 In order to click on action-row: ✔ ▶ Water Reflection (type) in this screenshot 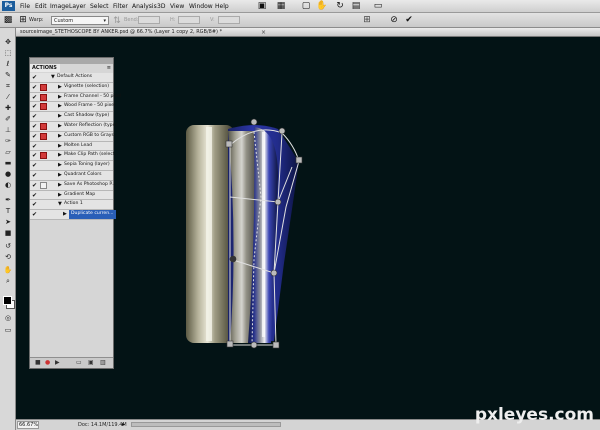, I will do `click(73, 126)`.